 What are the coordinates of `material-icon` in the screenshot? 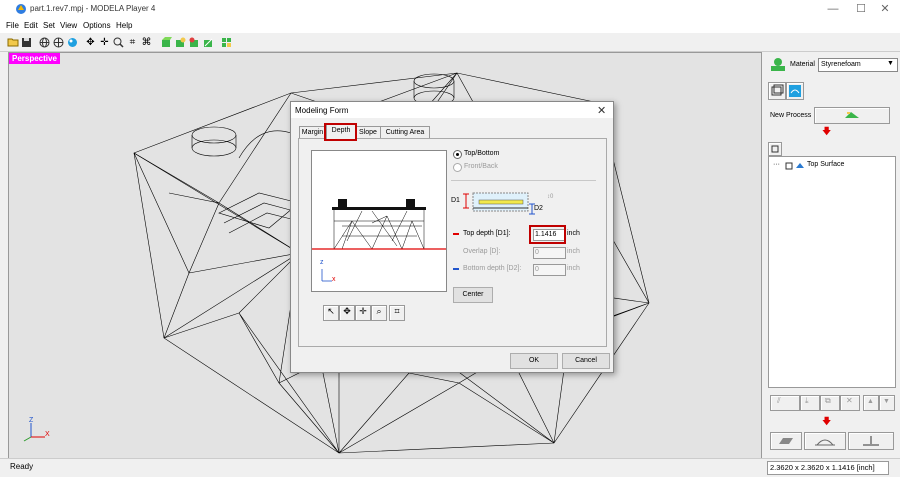 It's located at (778, 64).